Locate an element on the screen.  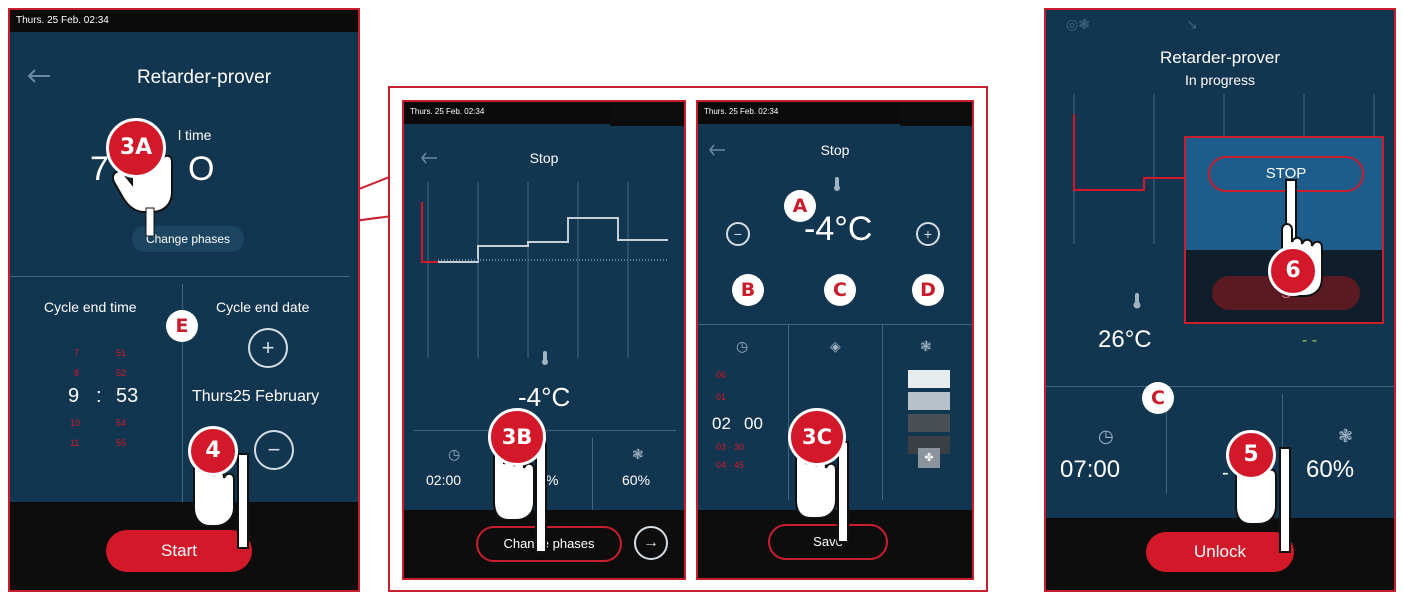
fan-speed-slider: ✤ is located at coordinates (929, 422).